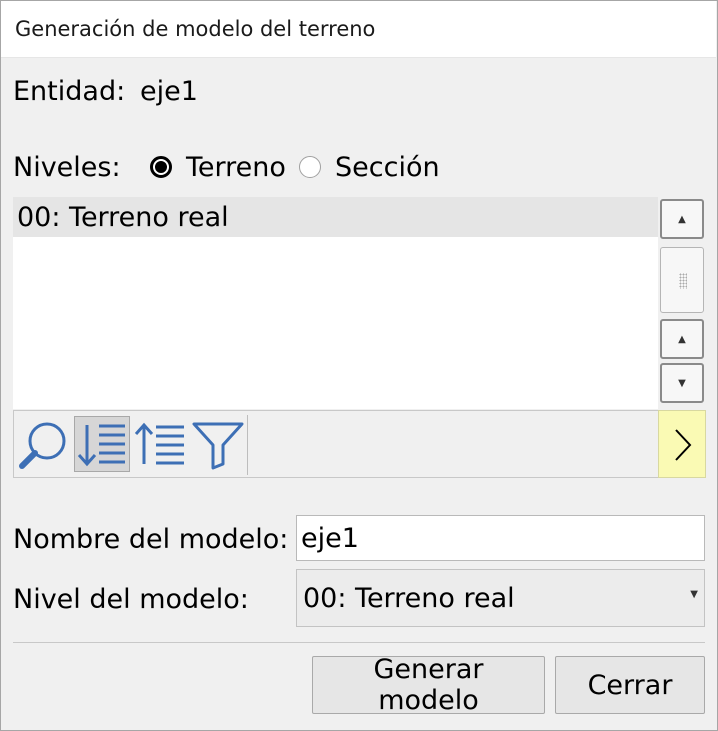 The height and width of the screenshot is (731, 718). I want to click on chevron-down-icon: ▼, so click(694, 594).